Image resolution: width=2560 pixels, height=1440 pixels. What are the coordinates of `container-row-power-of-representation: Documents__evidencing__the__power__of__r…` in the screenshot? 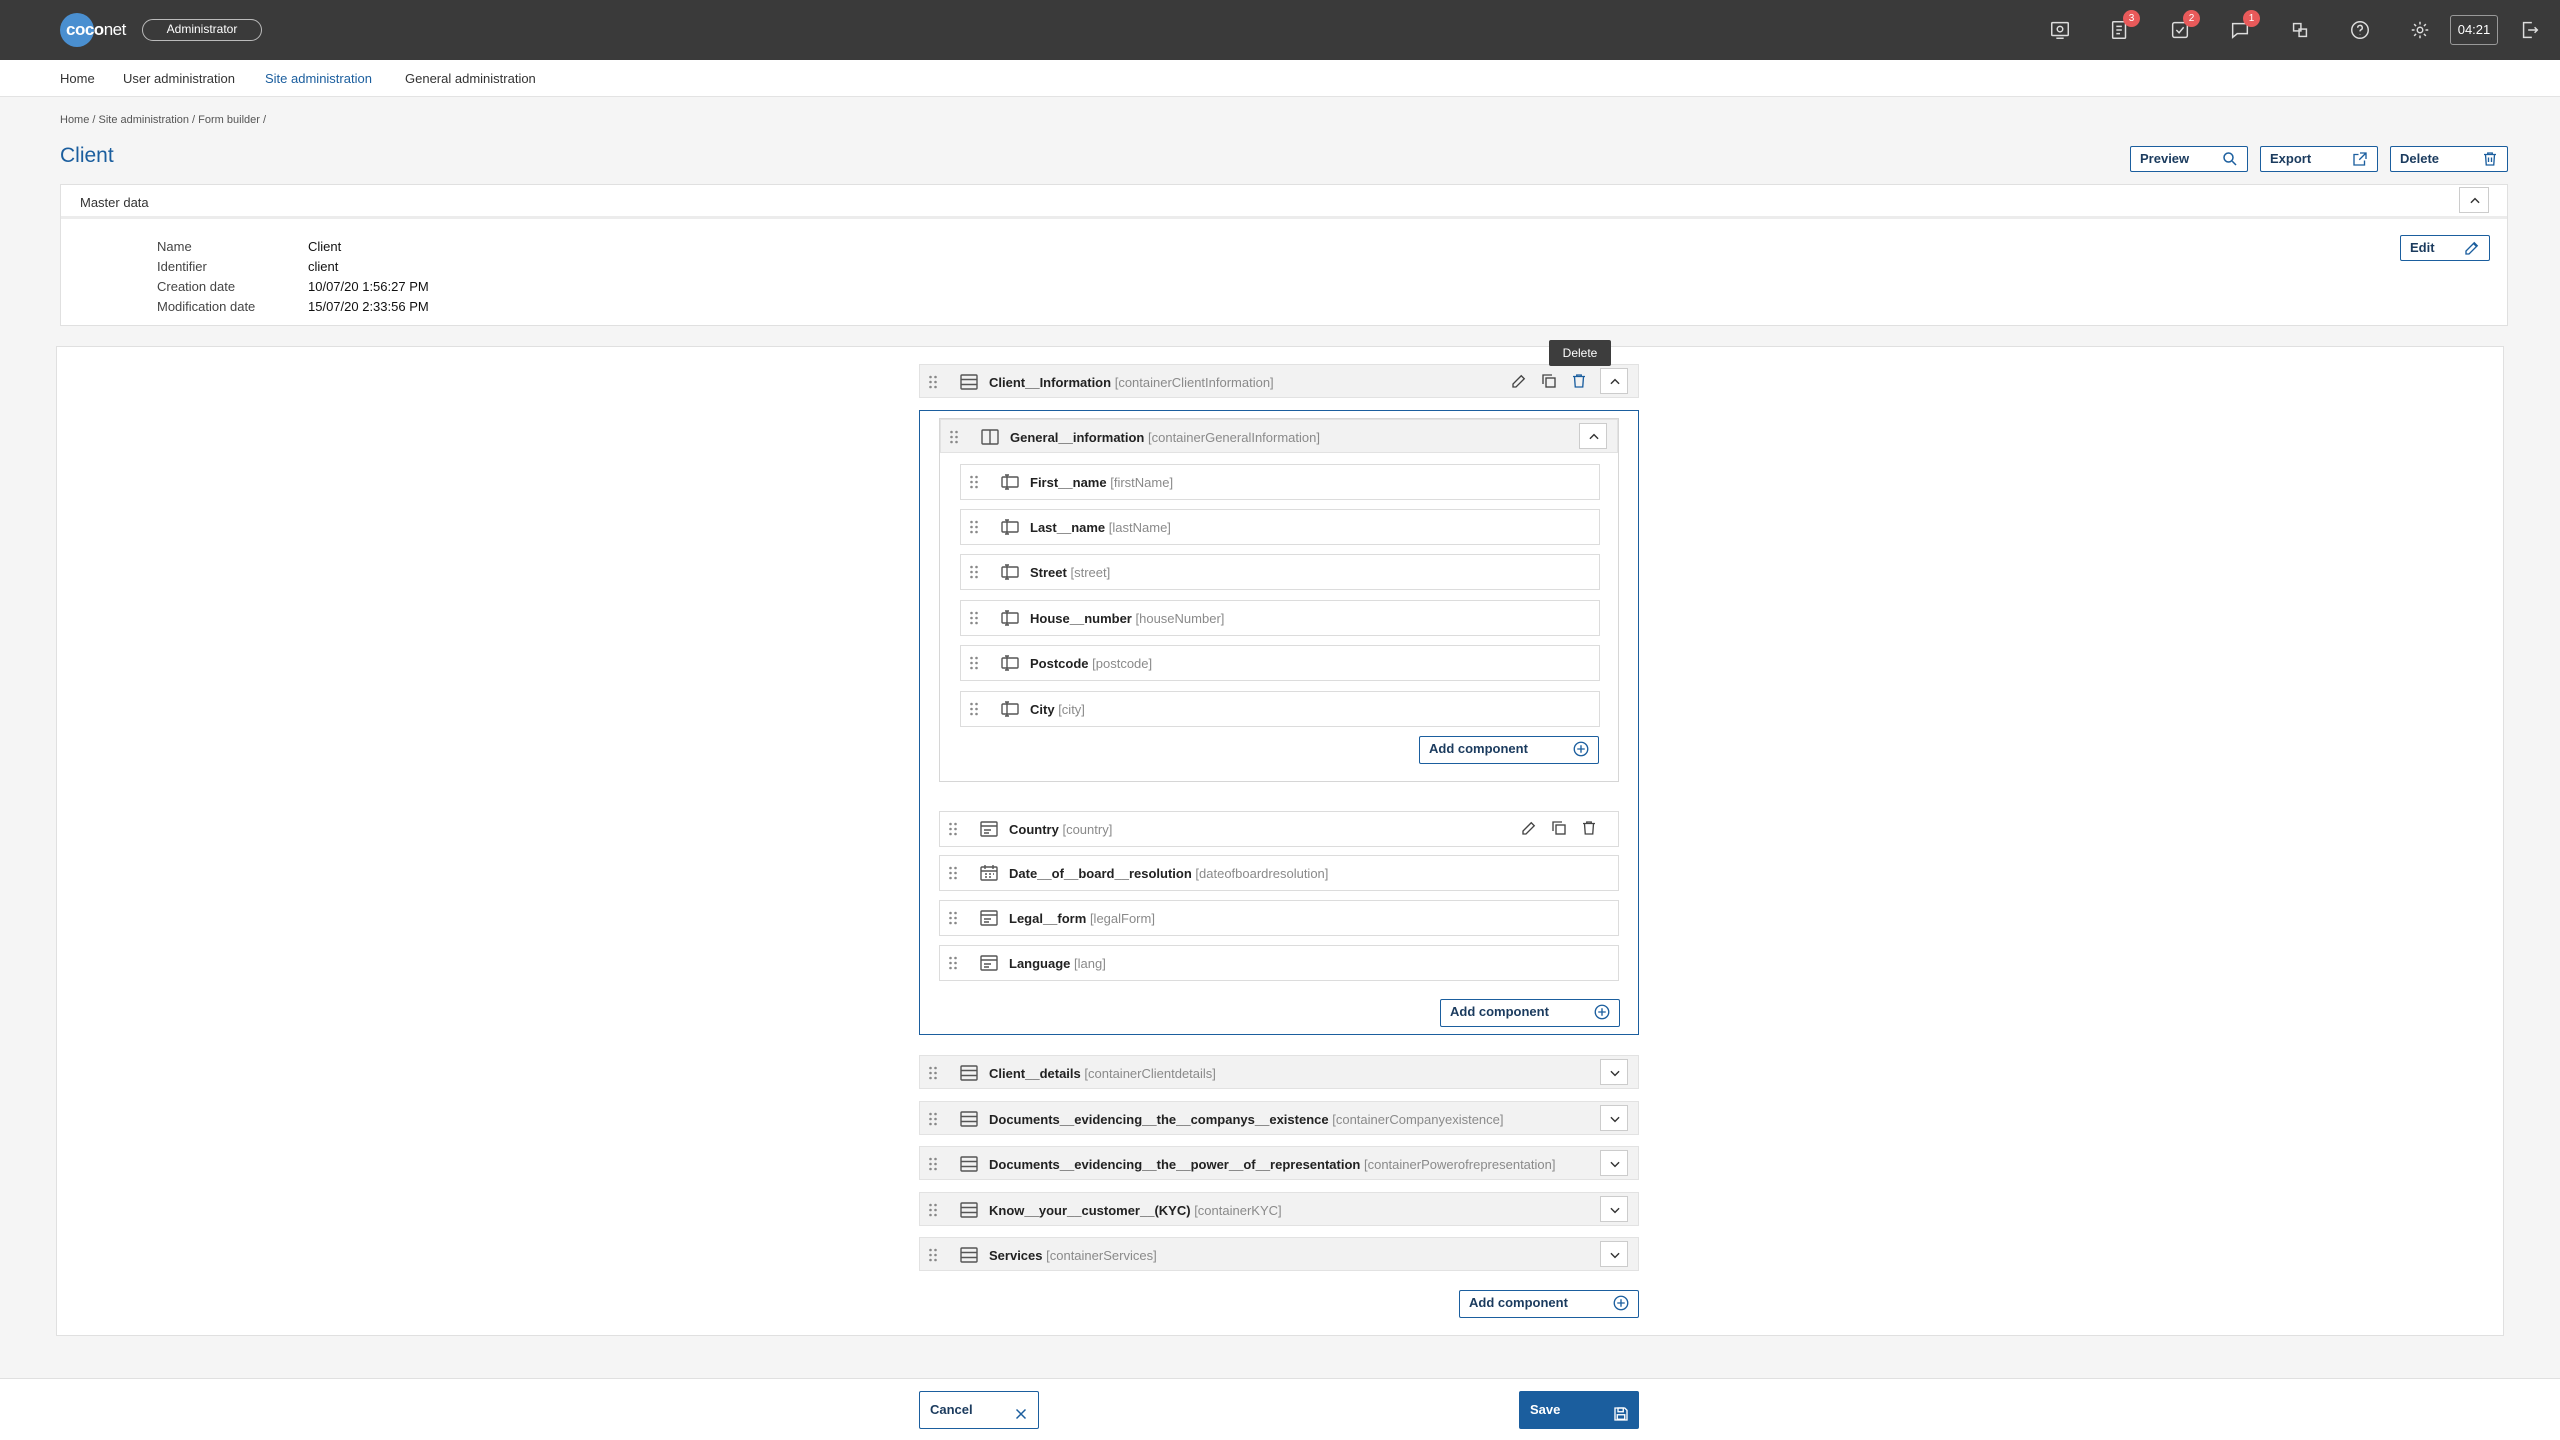 It's located at (1279, 1163).